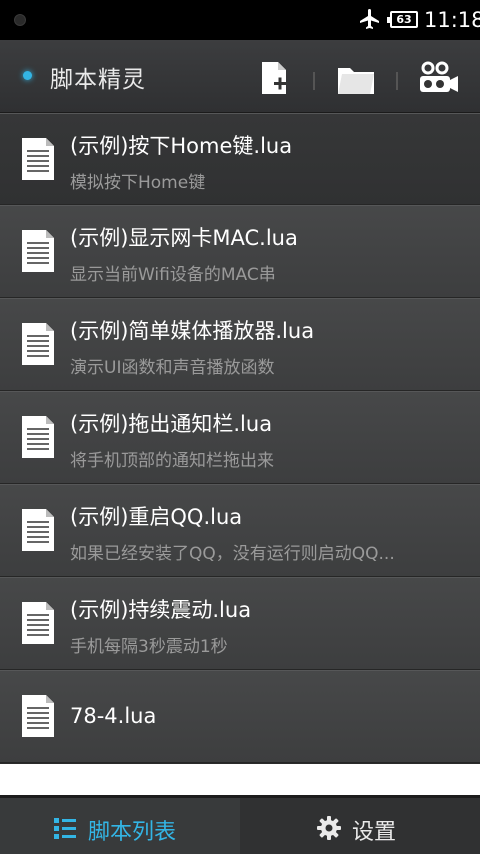  Describe the element at coordinates (274, 78) in the screenshot. I see `new-file-icon` at that location.